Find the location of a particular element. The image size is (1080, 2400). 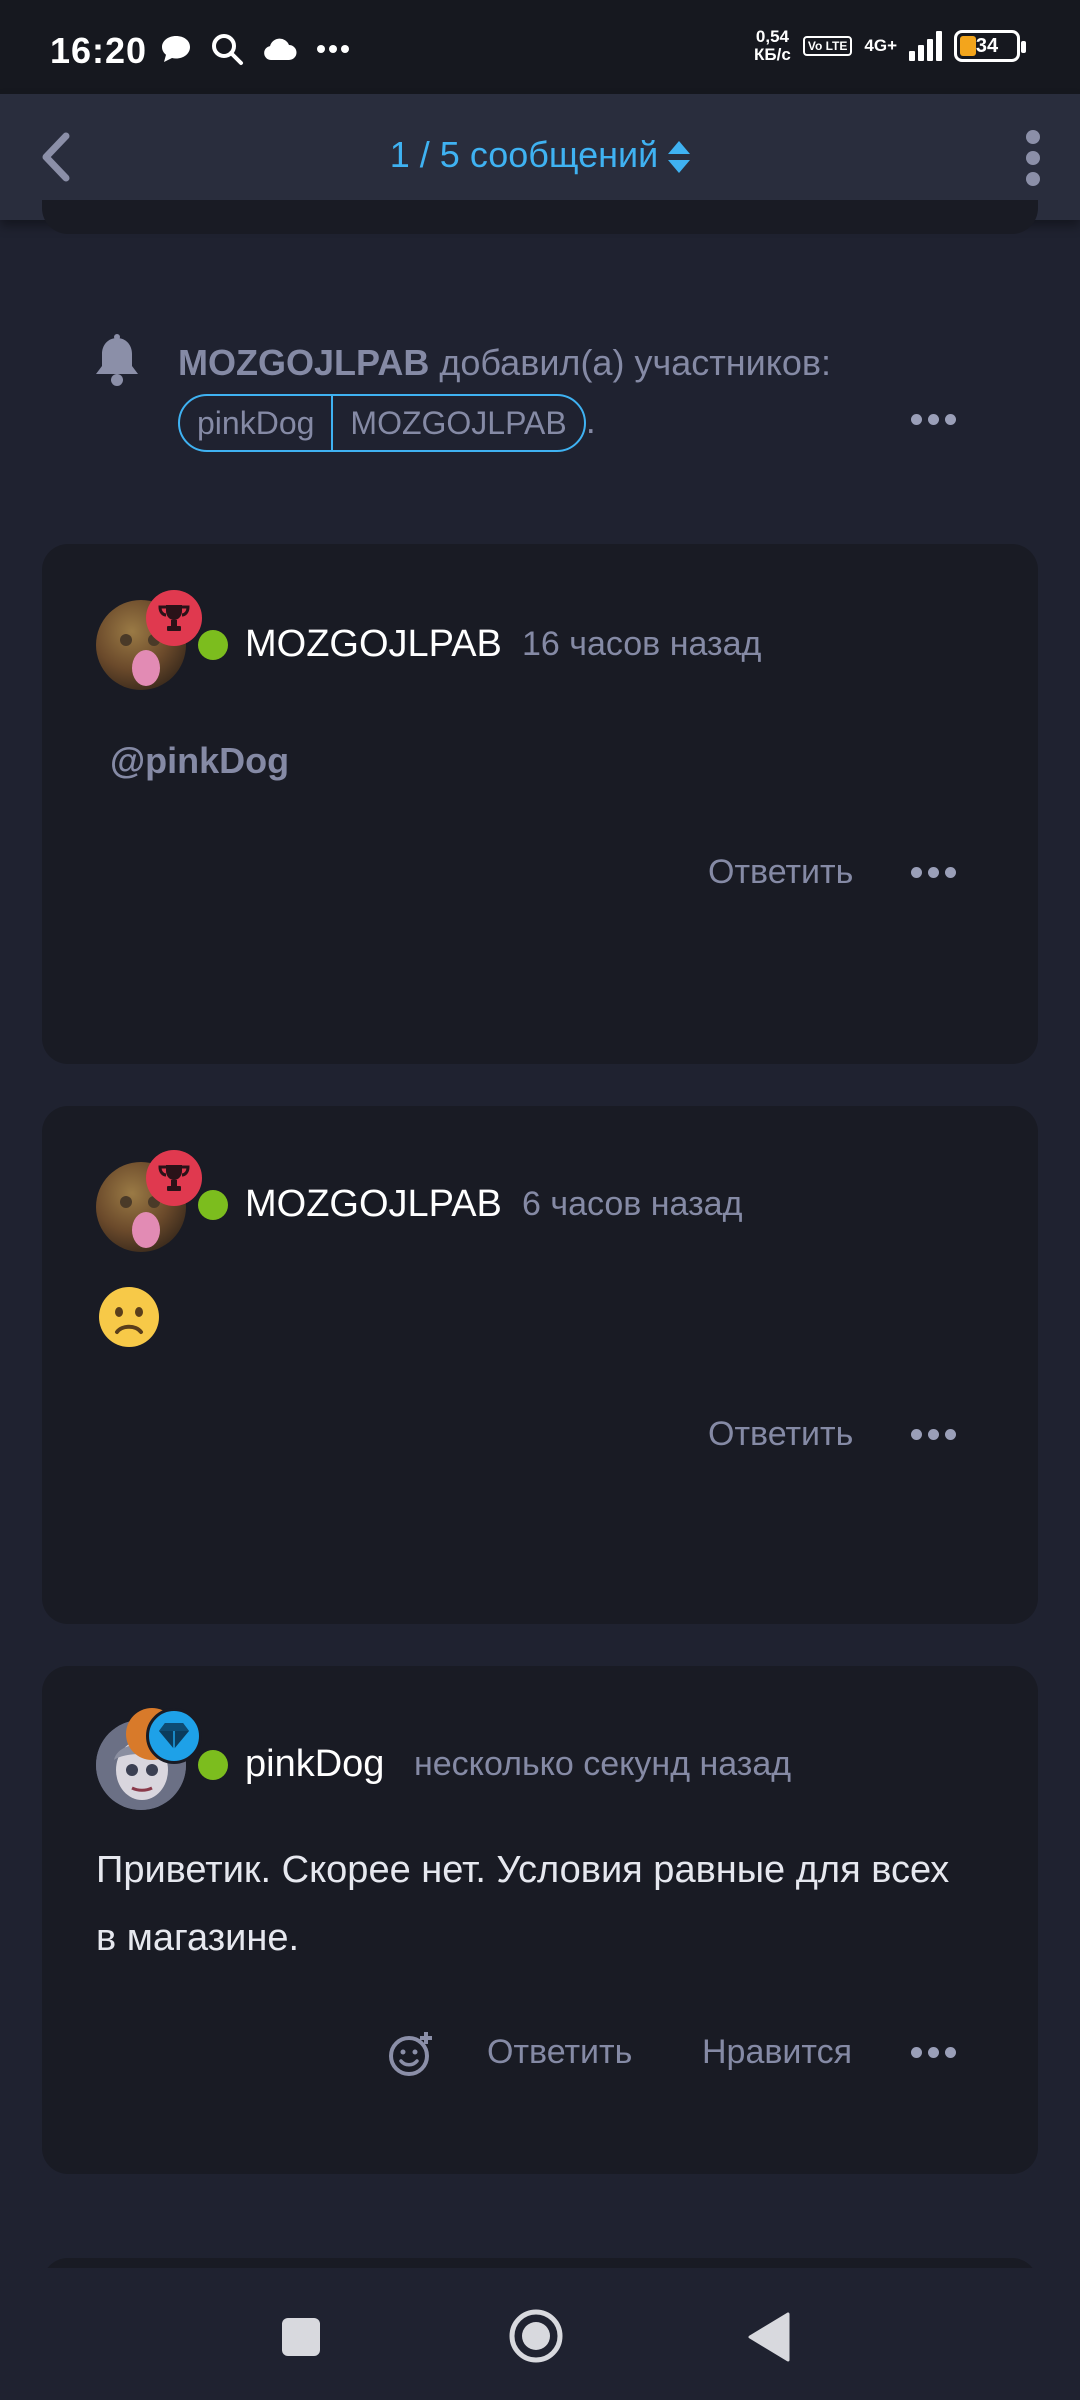

previous-card-edge is located at coordinates (540, 217).